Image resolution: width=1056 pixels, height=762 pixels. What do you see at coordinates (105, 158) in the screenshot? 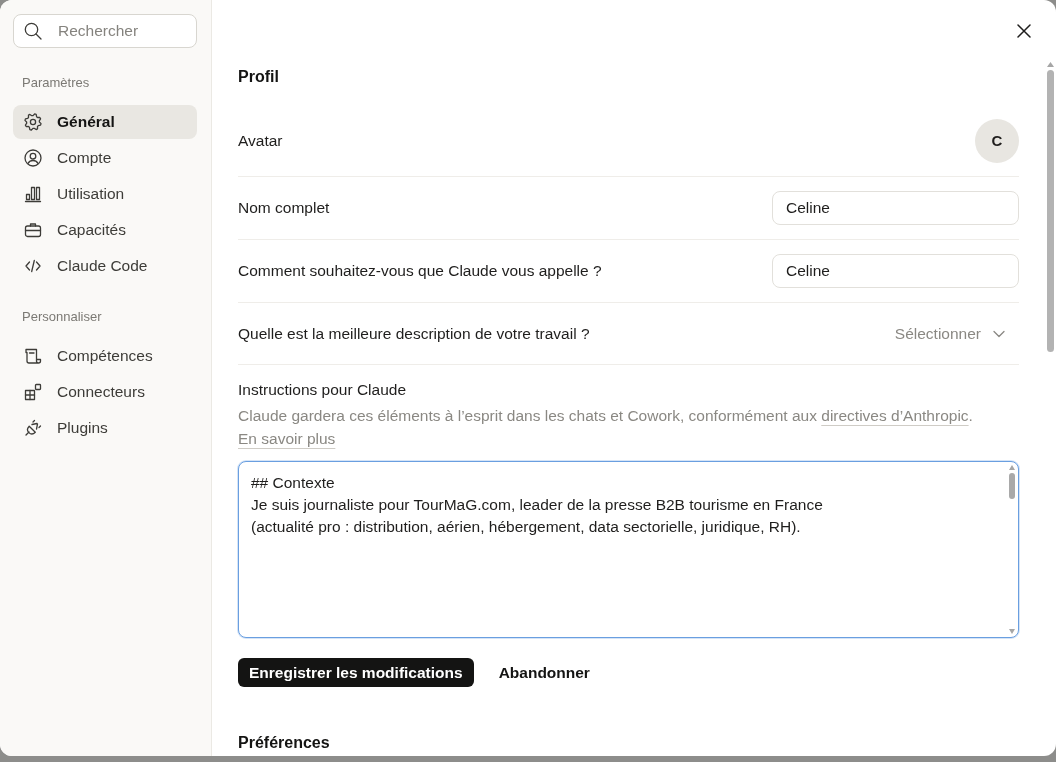
I see `sidebar-item: Compte` at bounding box center [105, 158].